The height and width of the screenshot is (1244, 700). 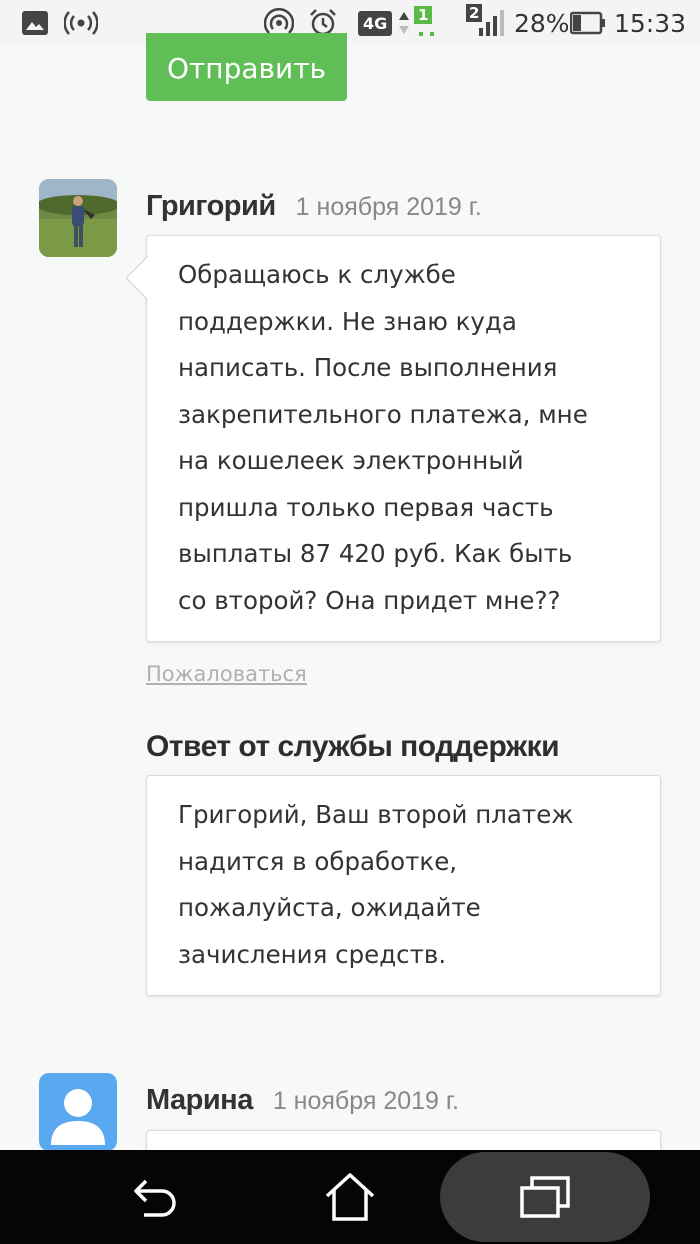 I want to click on avatar-placeholder, so click(x=78, y=1112).